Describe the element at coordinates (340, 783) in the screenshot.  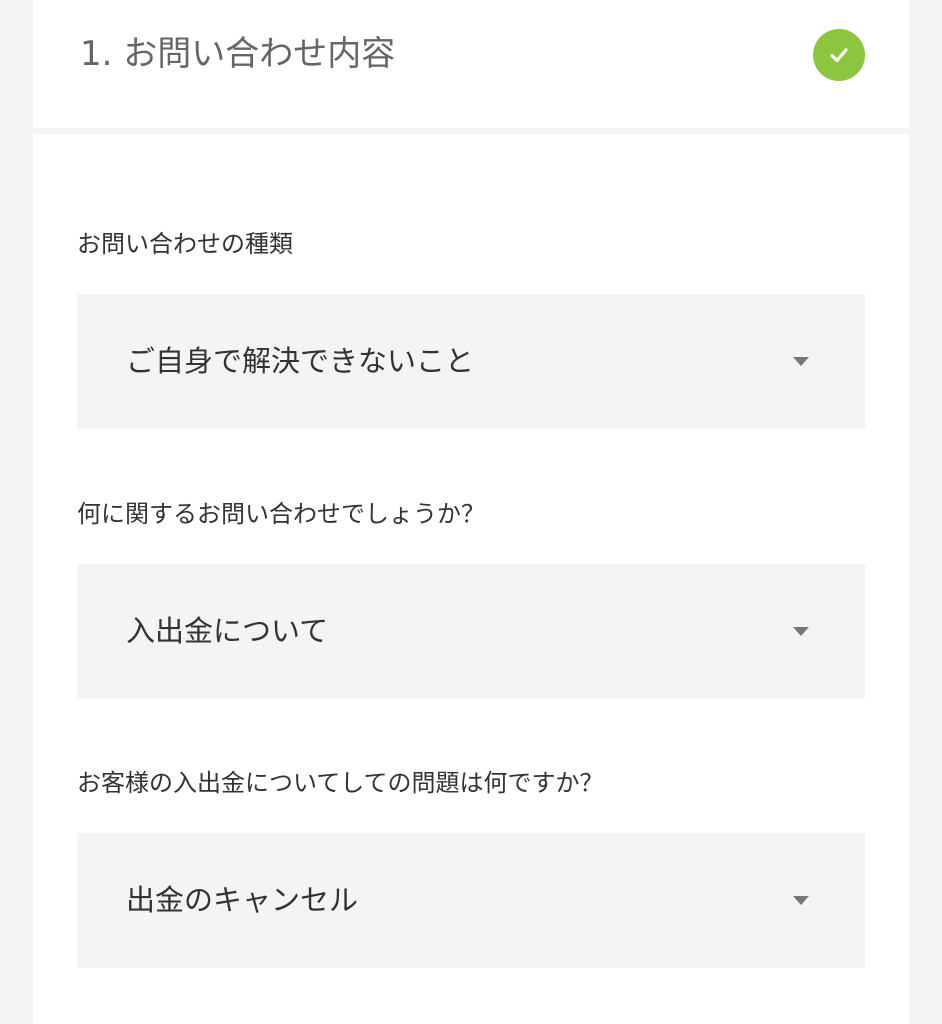
I see `problem-label: お客様の入出金についてしての問題は何ですか？` at that location.